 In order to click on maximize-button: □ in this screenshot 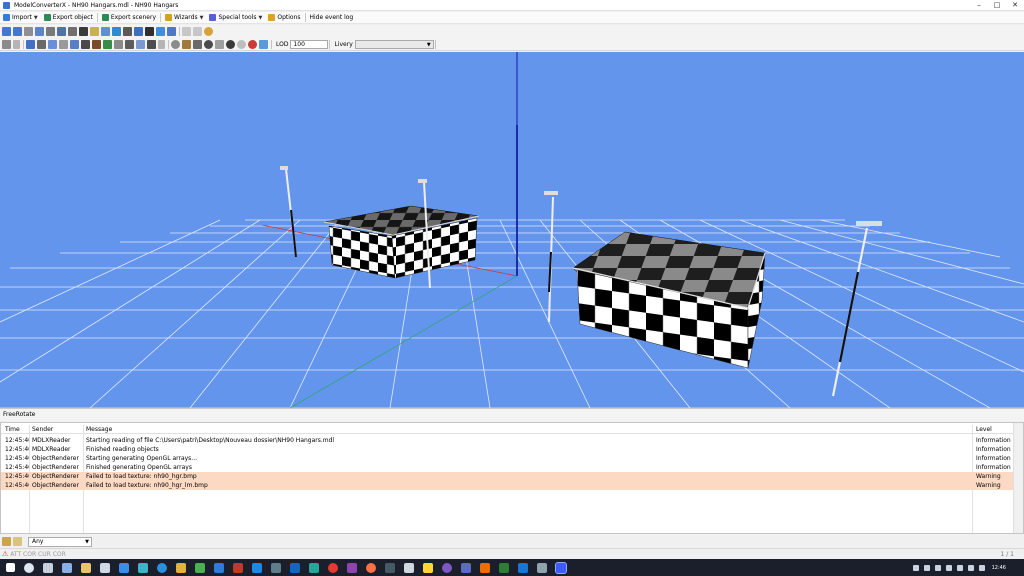, I will do `click(997, 5)`.